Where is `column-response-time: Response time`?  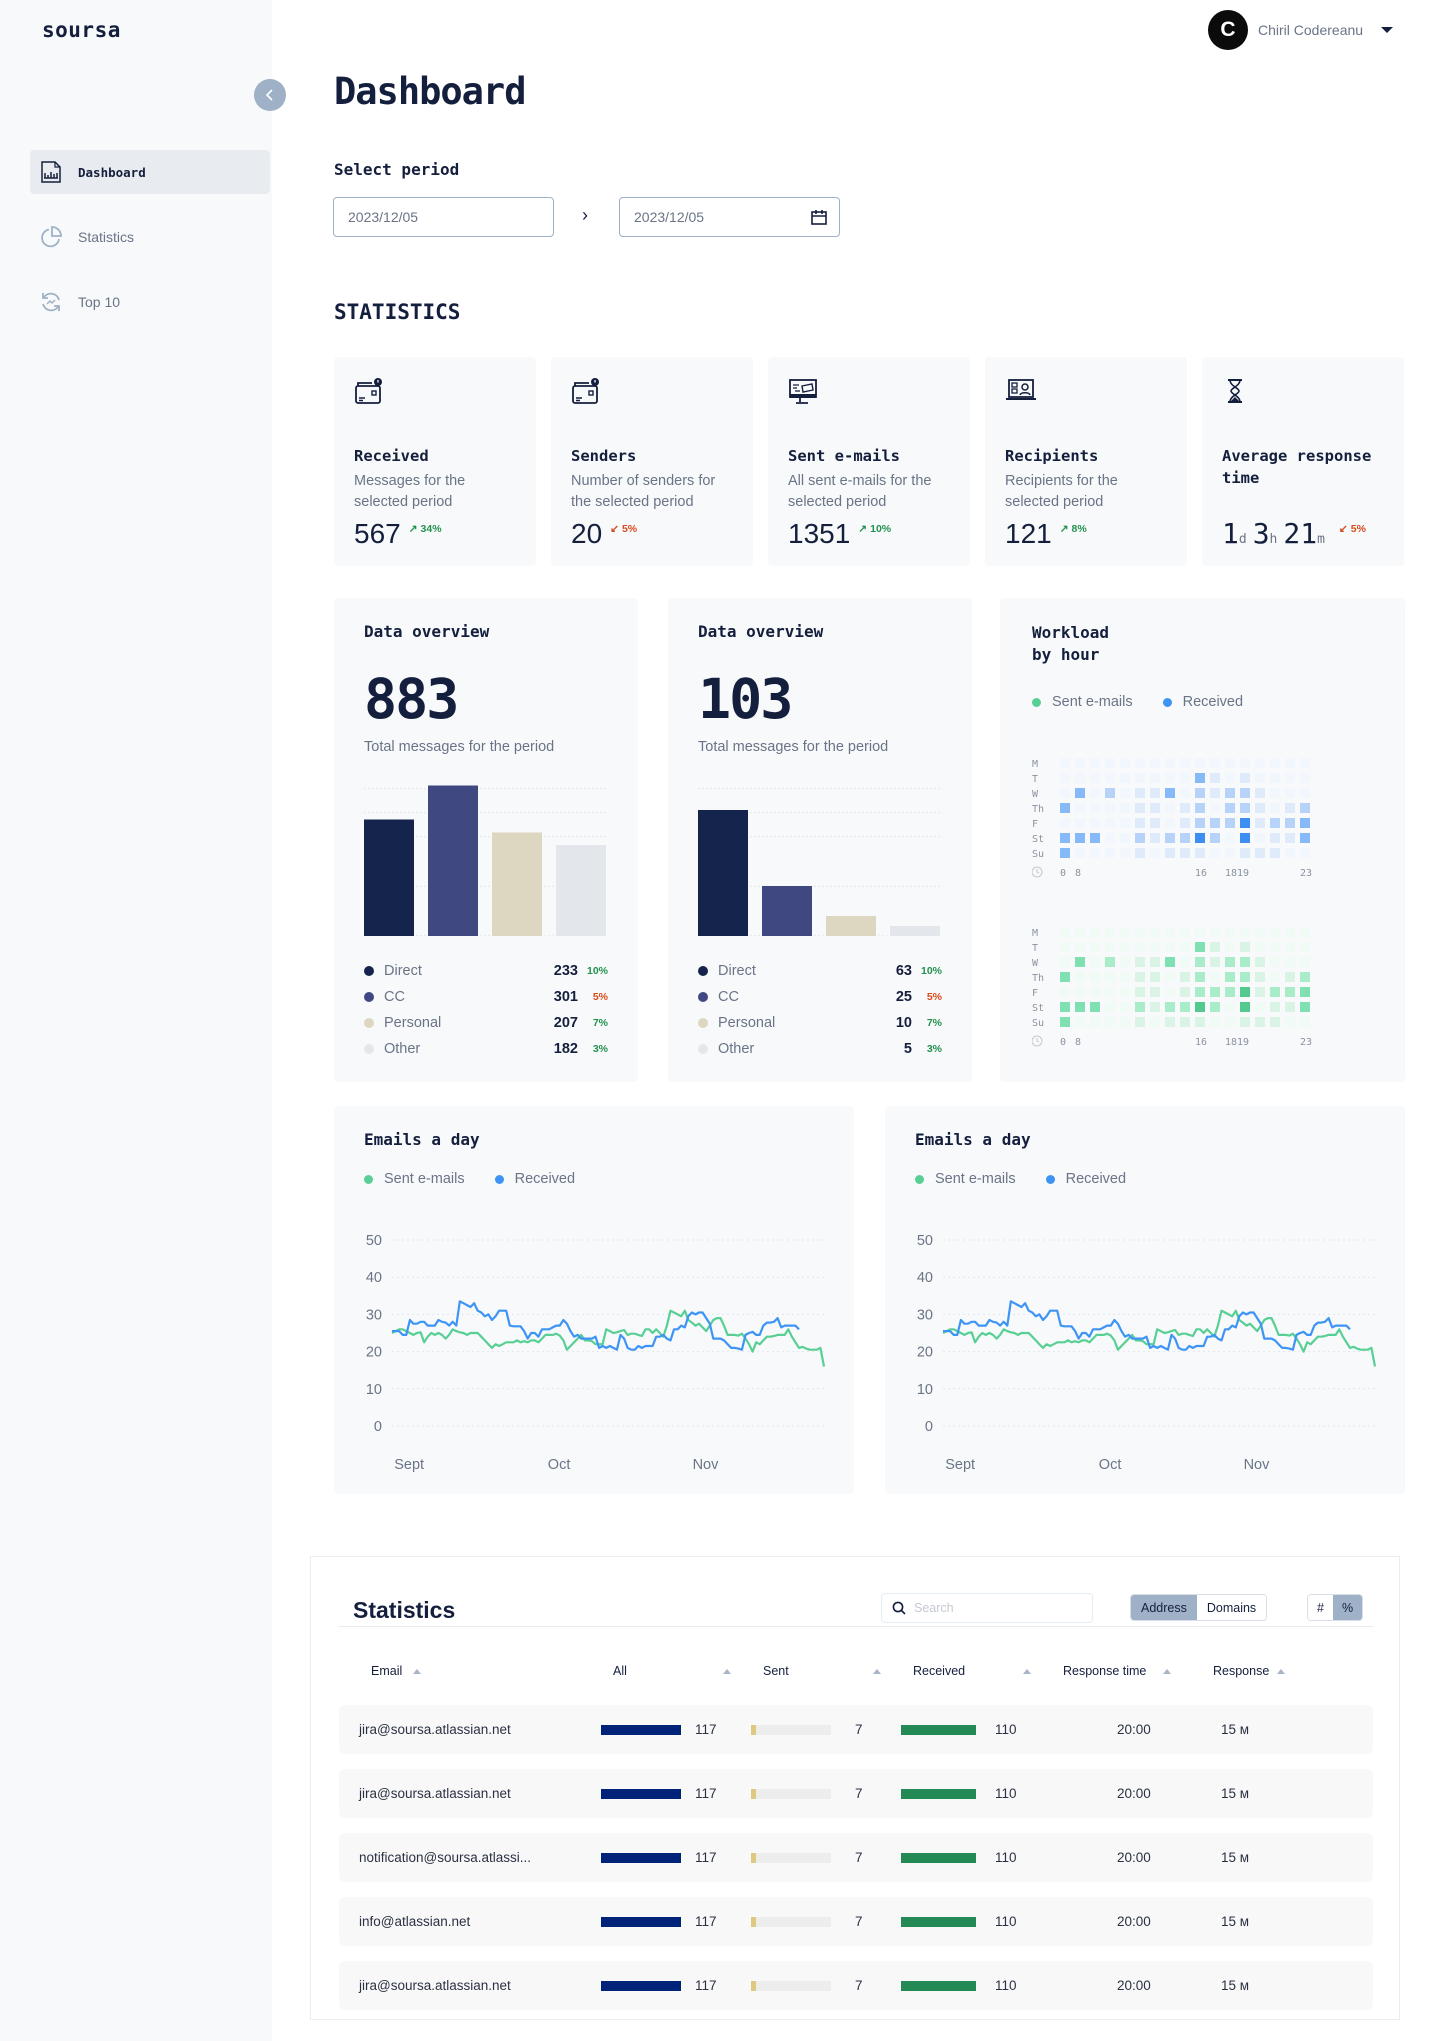 column-response-time: Response time is located at coordinates (1117, 1671).